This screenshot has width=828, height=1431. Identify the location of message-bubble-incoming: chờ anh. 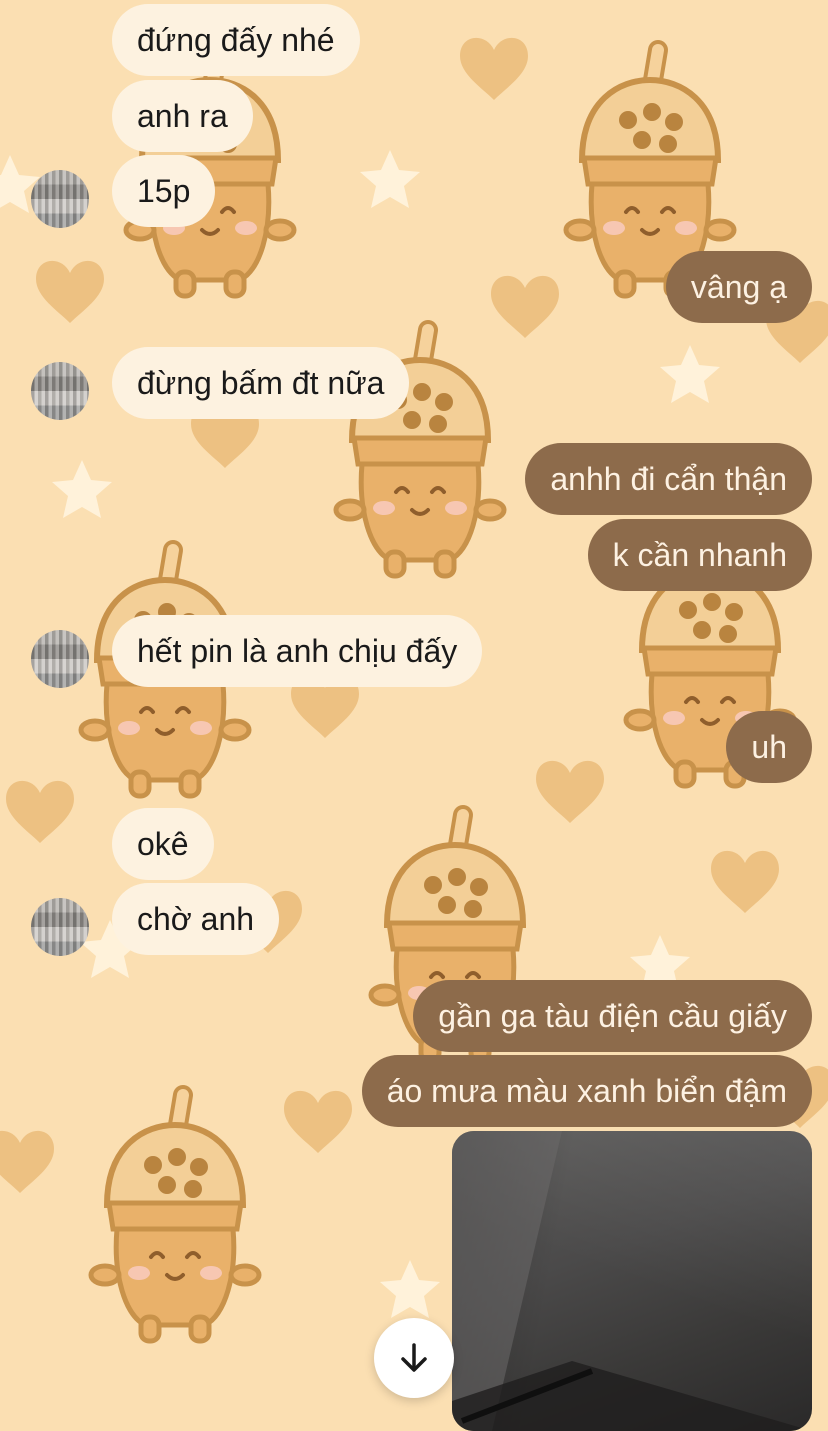
(196, 919).